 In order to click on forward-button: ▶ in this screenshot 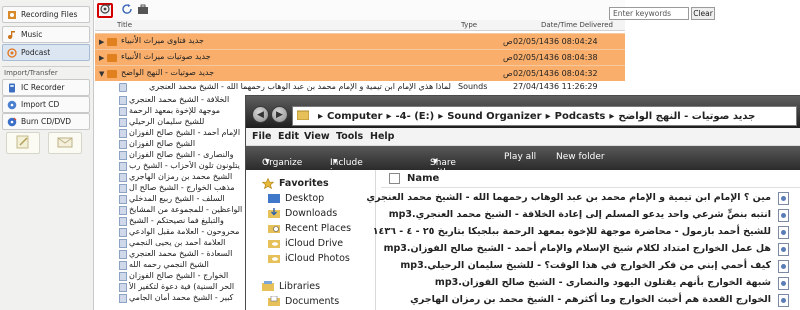, I will do `click(279, 114)`.